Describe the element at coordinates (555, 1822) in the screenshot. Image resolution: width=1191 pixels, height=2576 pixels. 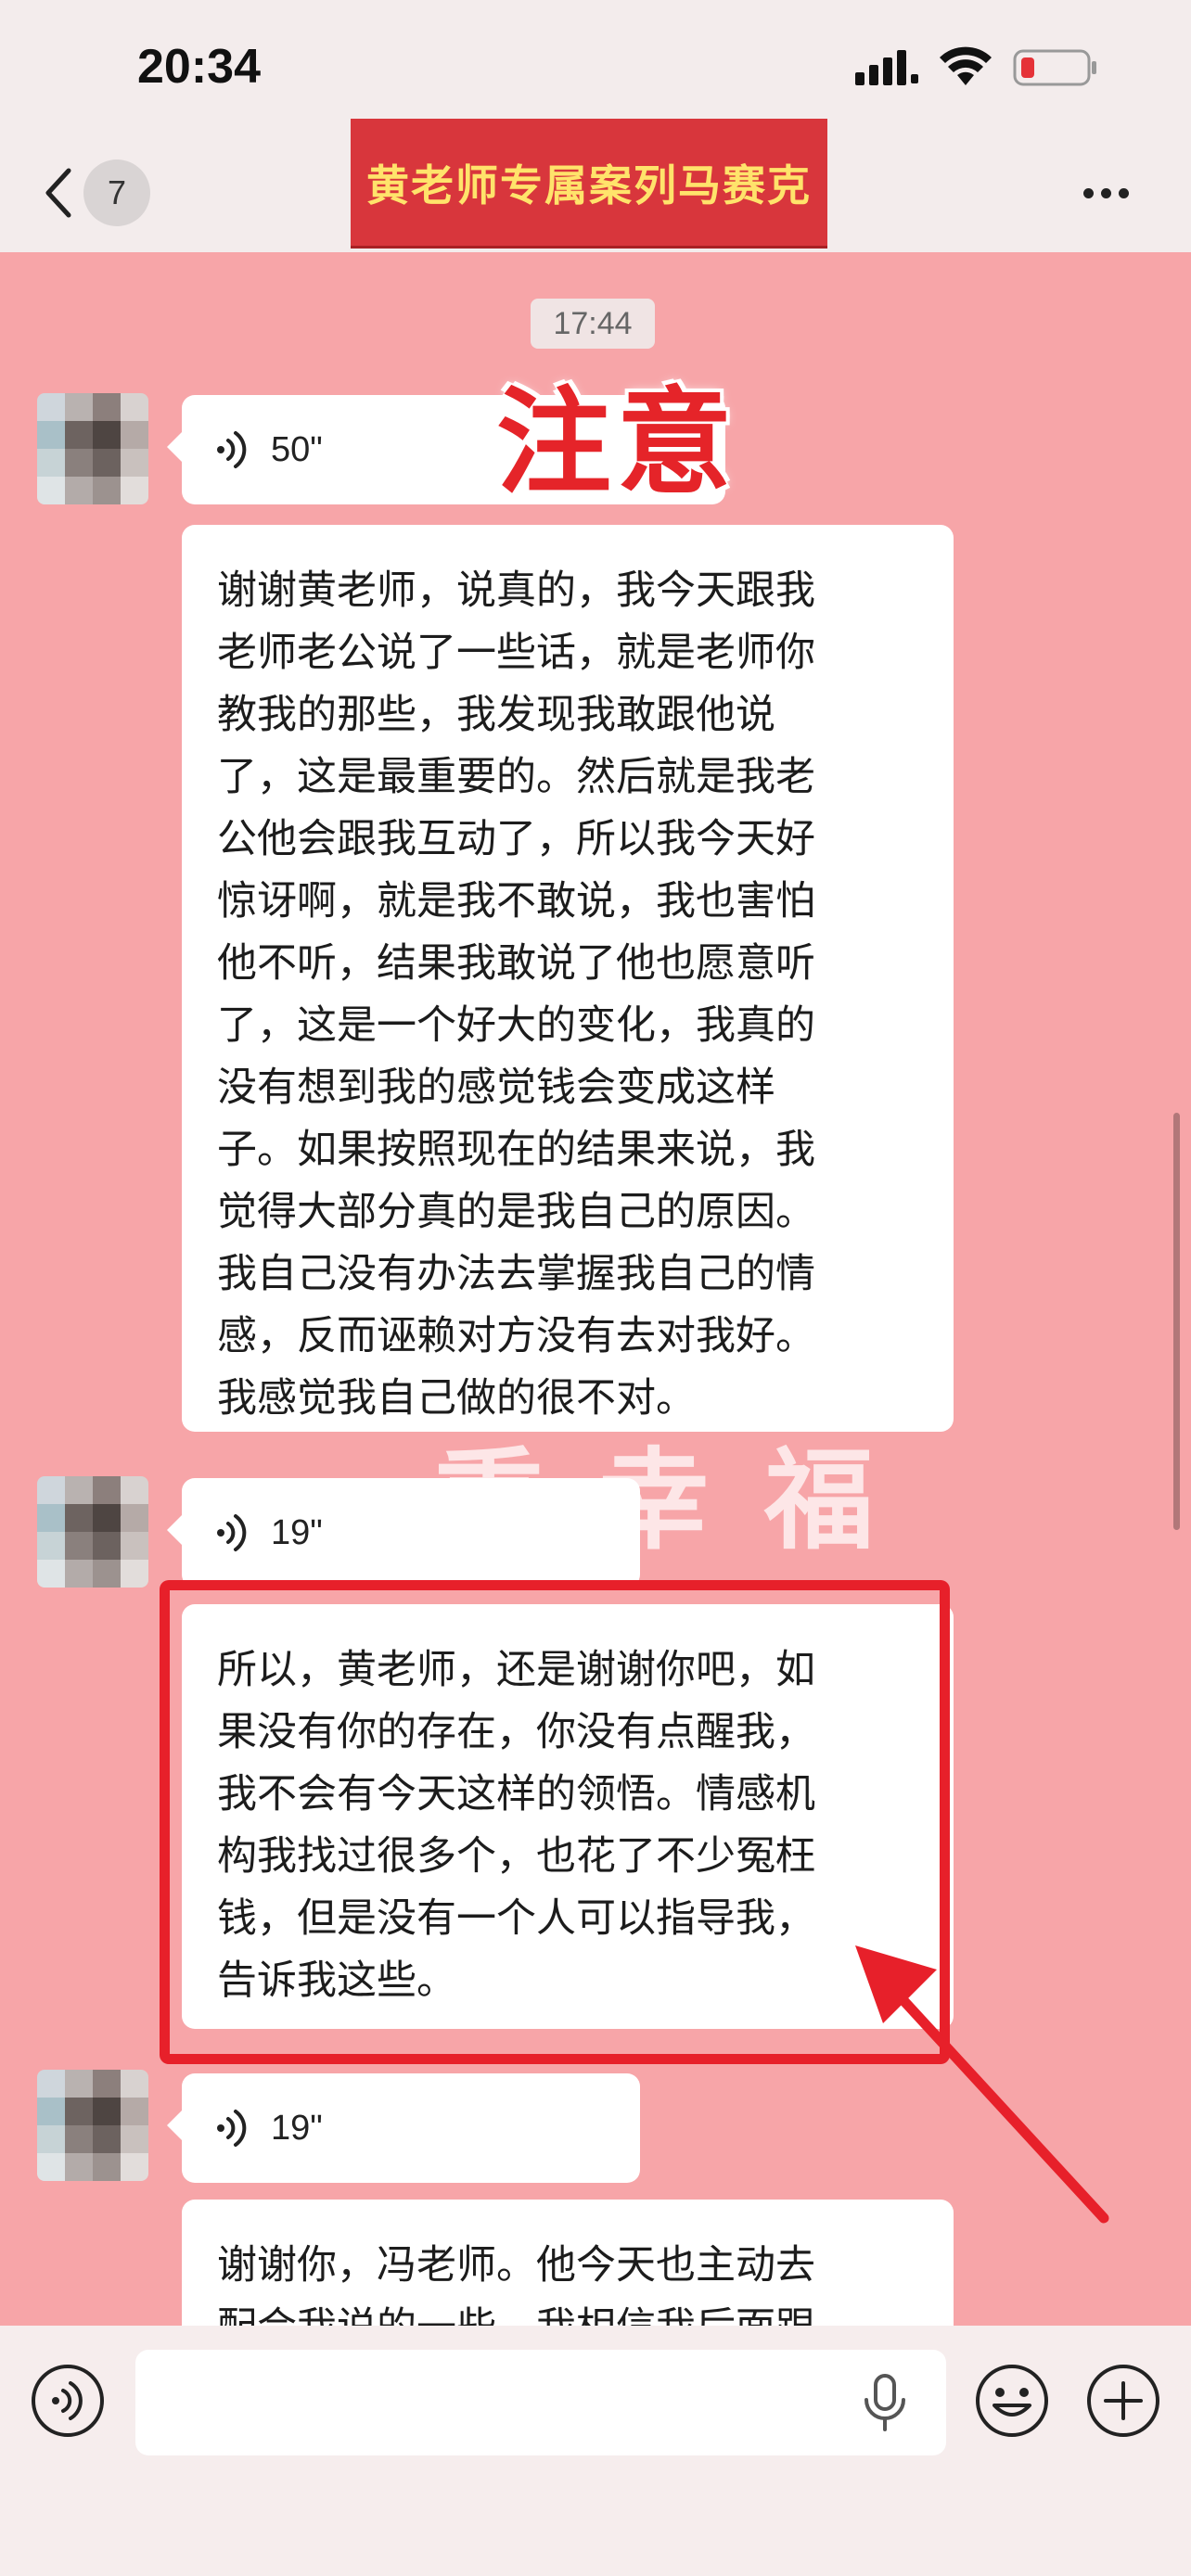
I see `highlight-box` at that location.